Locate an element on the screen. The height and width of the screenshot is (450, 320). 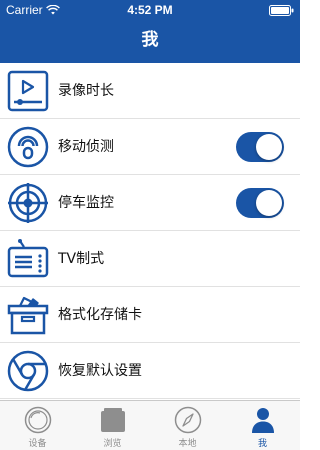
tab-local: 本地 is located at coordinates (187, 425).